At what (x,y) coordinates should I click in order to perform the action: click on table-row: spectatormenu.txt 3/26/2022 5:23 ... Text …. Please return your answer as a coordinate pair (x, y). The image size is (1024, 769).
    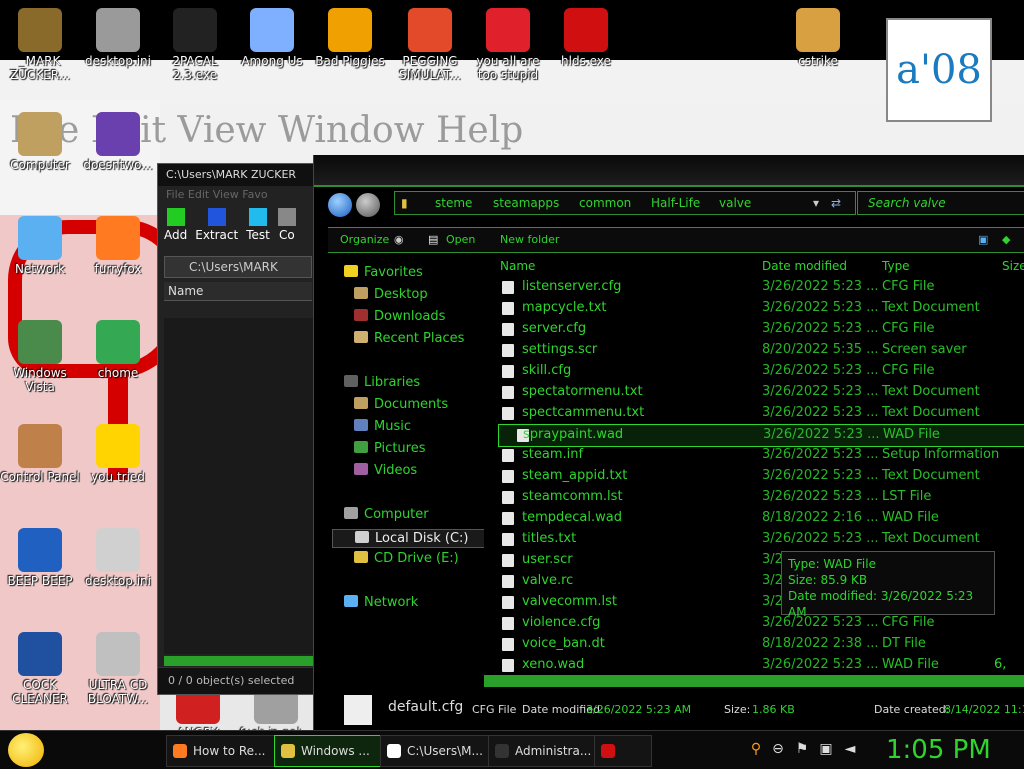
    Looking at the image, I should click on (754, 392).